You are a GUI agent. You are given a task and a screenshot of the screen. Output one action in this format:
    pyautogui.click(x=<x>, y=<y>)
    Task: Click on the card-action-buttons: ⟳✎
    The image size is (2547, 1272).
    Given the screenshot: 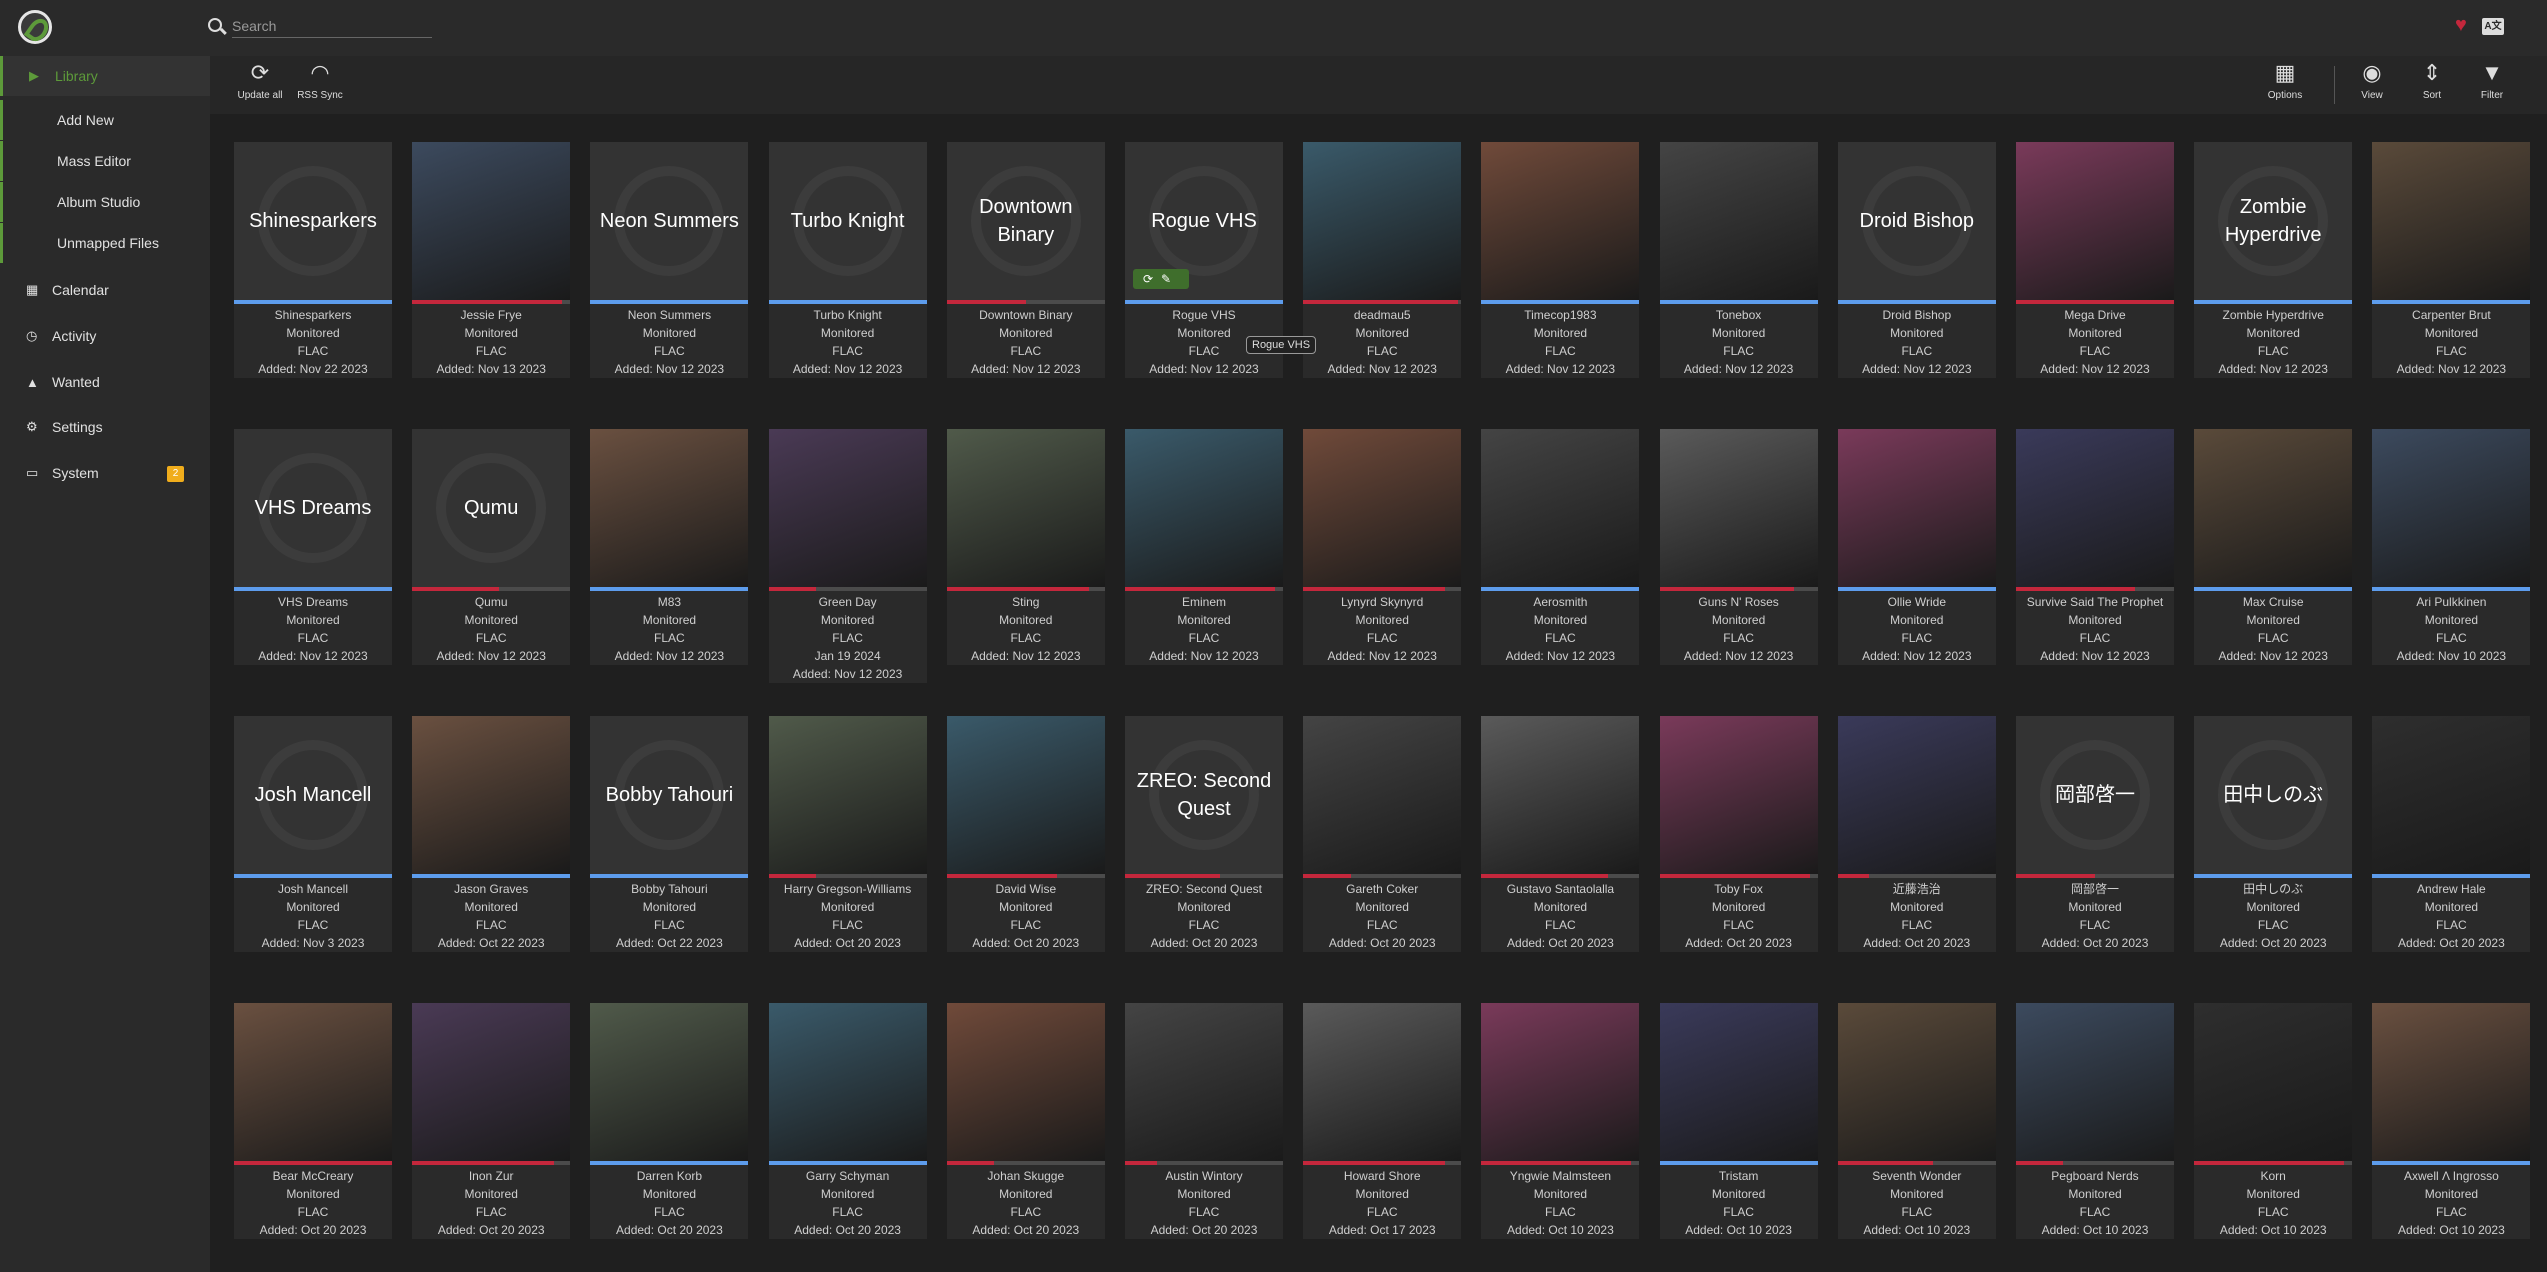 What is the action you would take?
    pyautogui.click(x=1161, y=279)
    